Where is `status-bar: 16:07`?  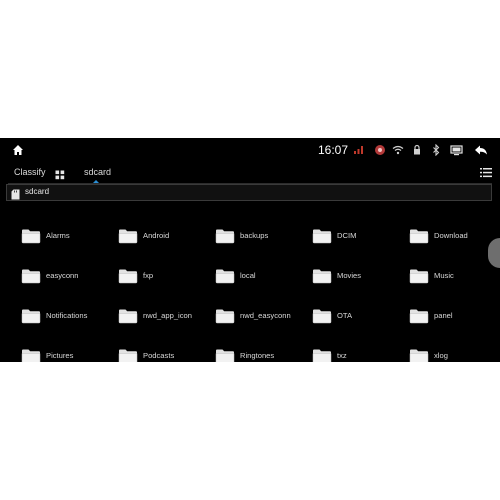 status-bar: 16:07 is located at coordinates (250, 150).